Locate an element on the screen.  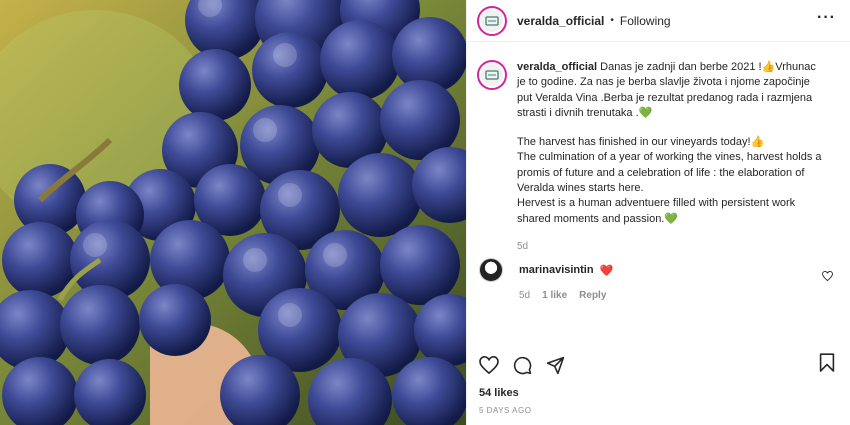
caption-username: veralda_official is located at coordinates (557, 67).